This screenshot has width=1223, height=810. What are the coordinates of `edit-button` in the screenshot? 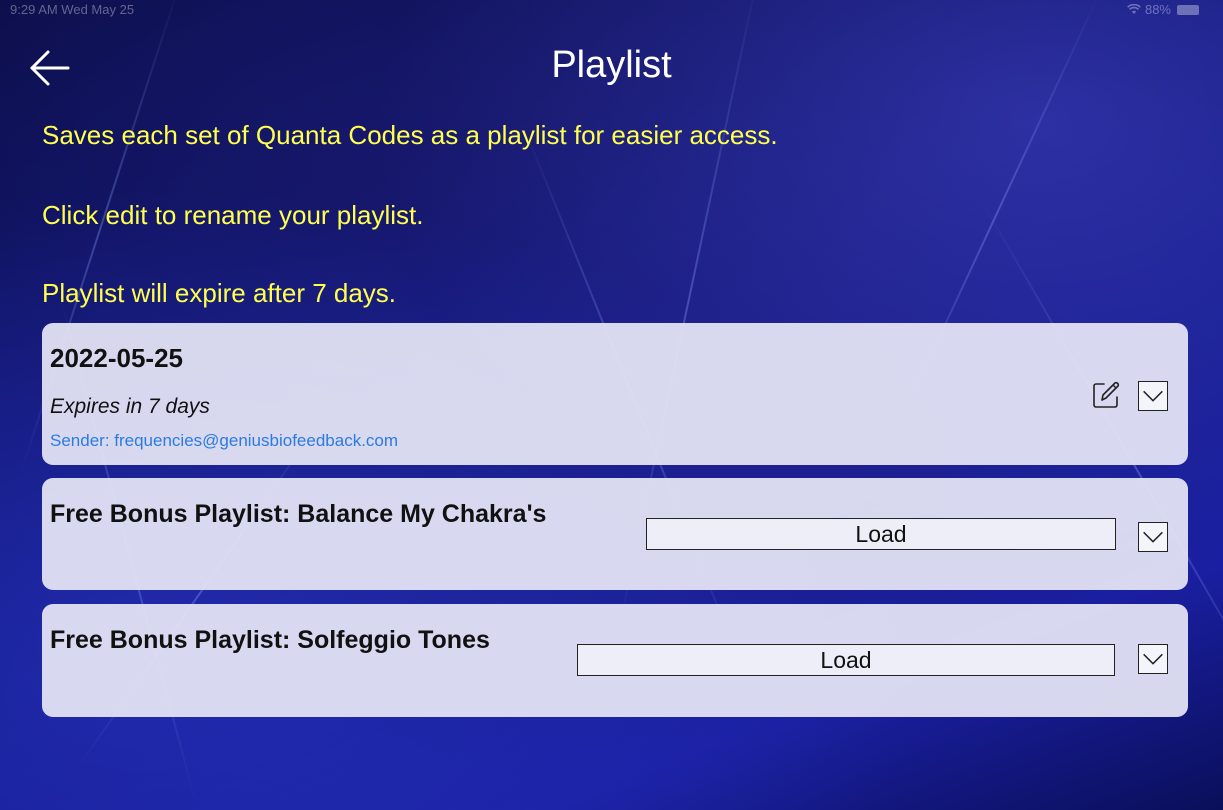 It's located at (1106, 395).